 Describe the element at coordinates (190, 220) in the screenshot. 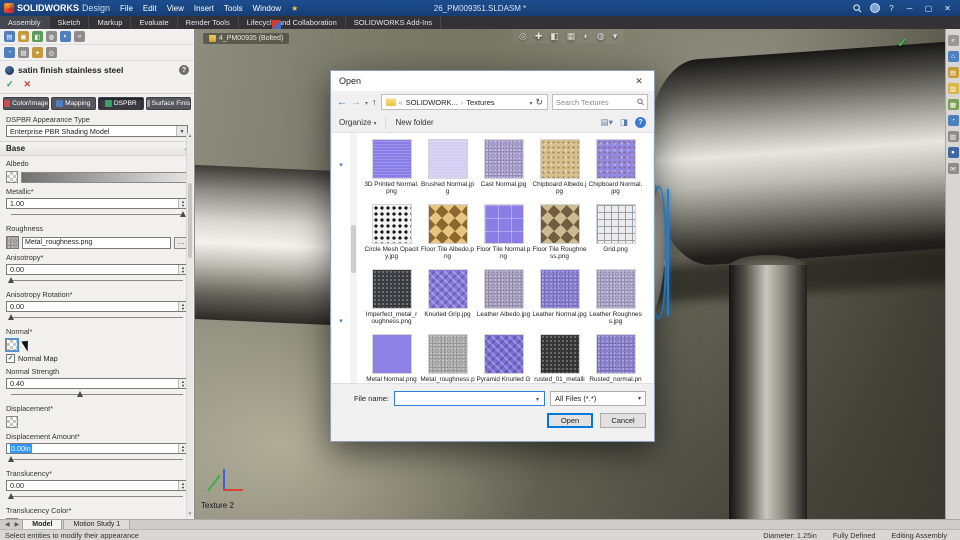

I see `scrollbar-thumb` at that location.